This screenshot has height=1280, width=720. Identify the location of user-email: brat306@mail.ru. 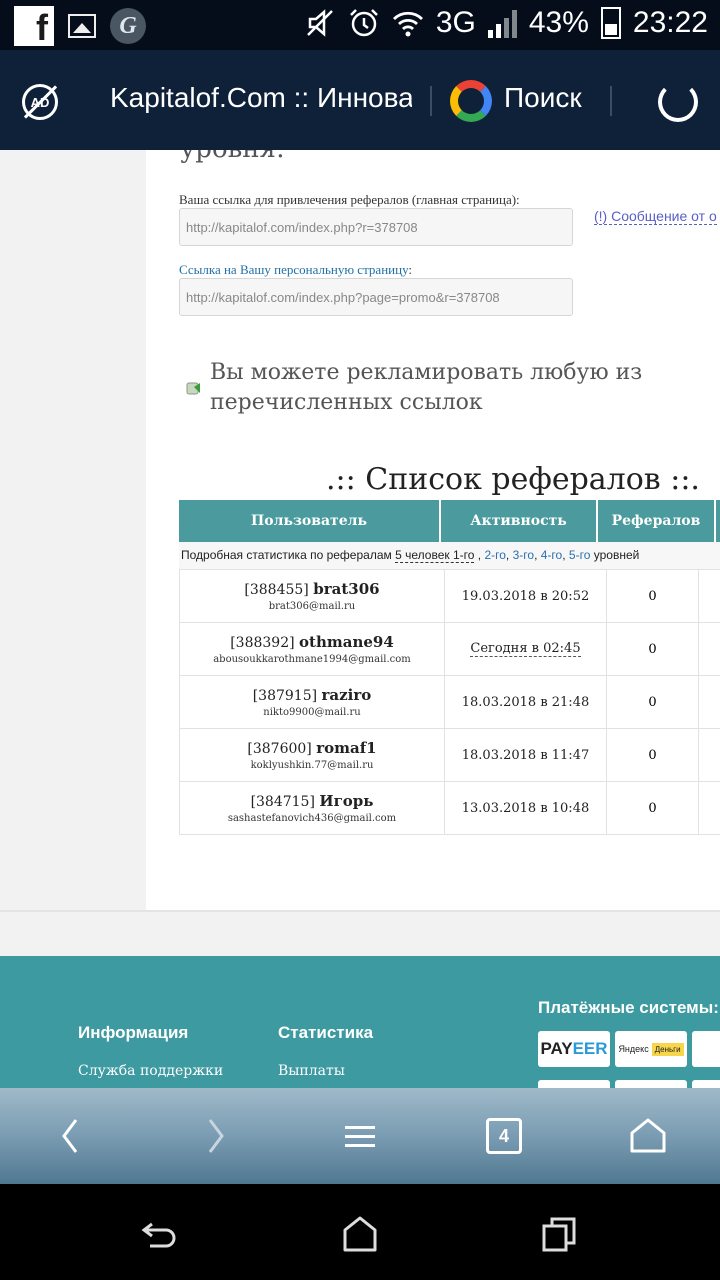
(312, 606).